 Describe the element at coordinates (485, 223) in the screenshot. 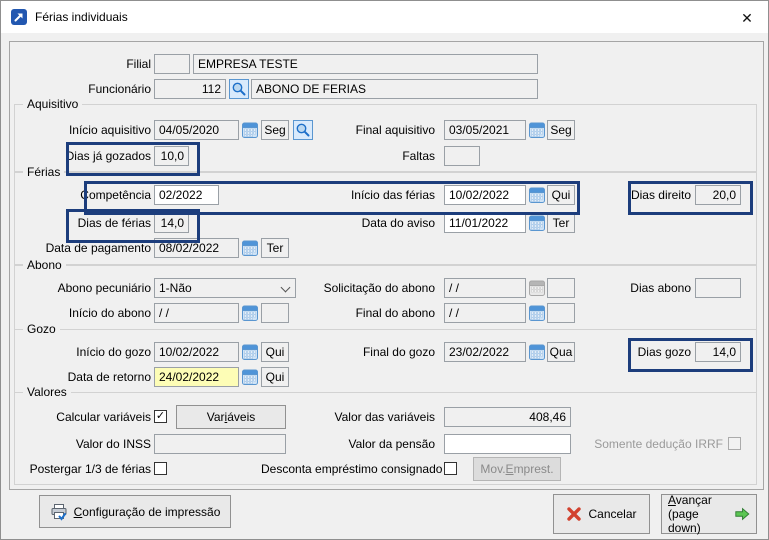

I see `data-aviso-field: 11/01/2022` at that location.